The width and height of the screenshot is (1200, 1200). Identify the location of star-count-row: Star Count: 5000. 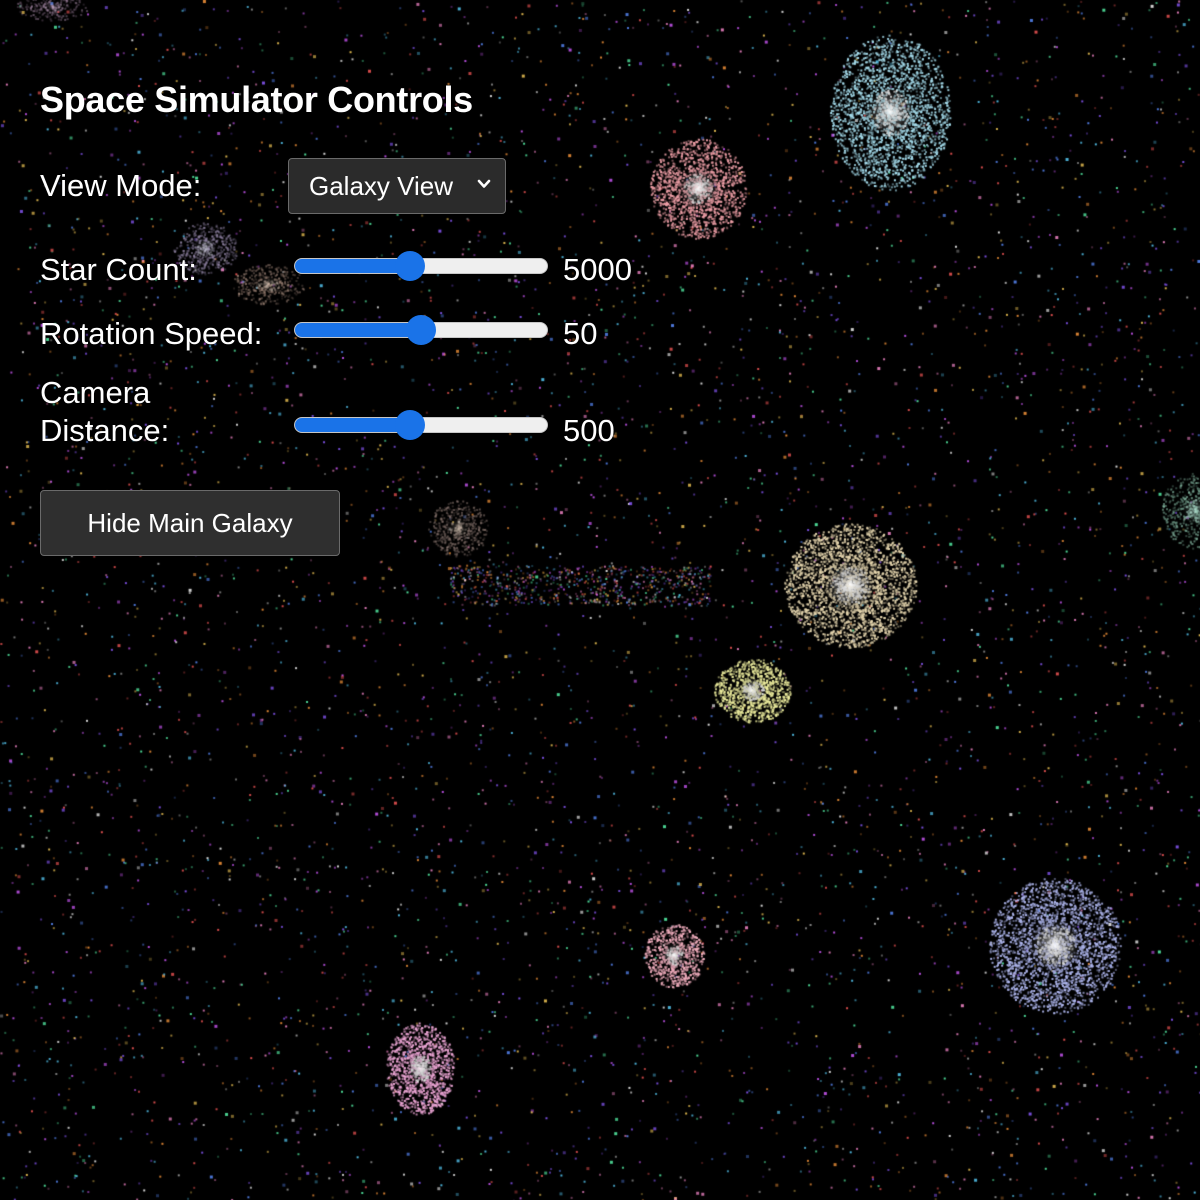
(360, 268).